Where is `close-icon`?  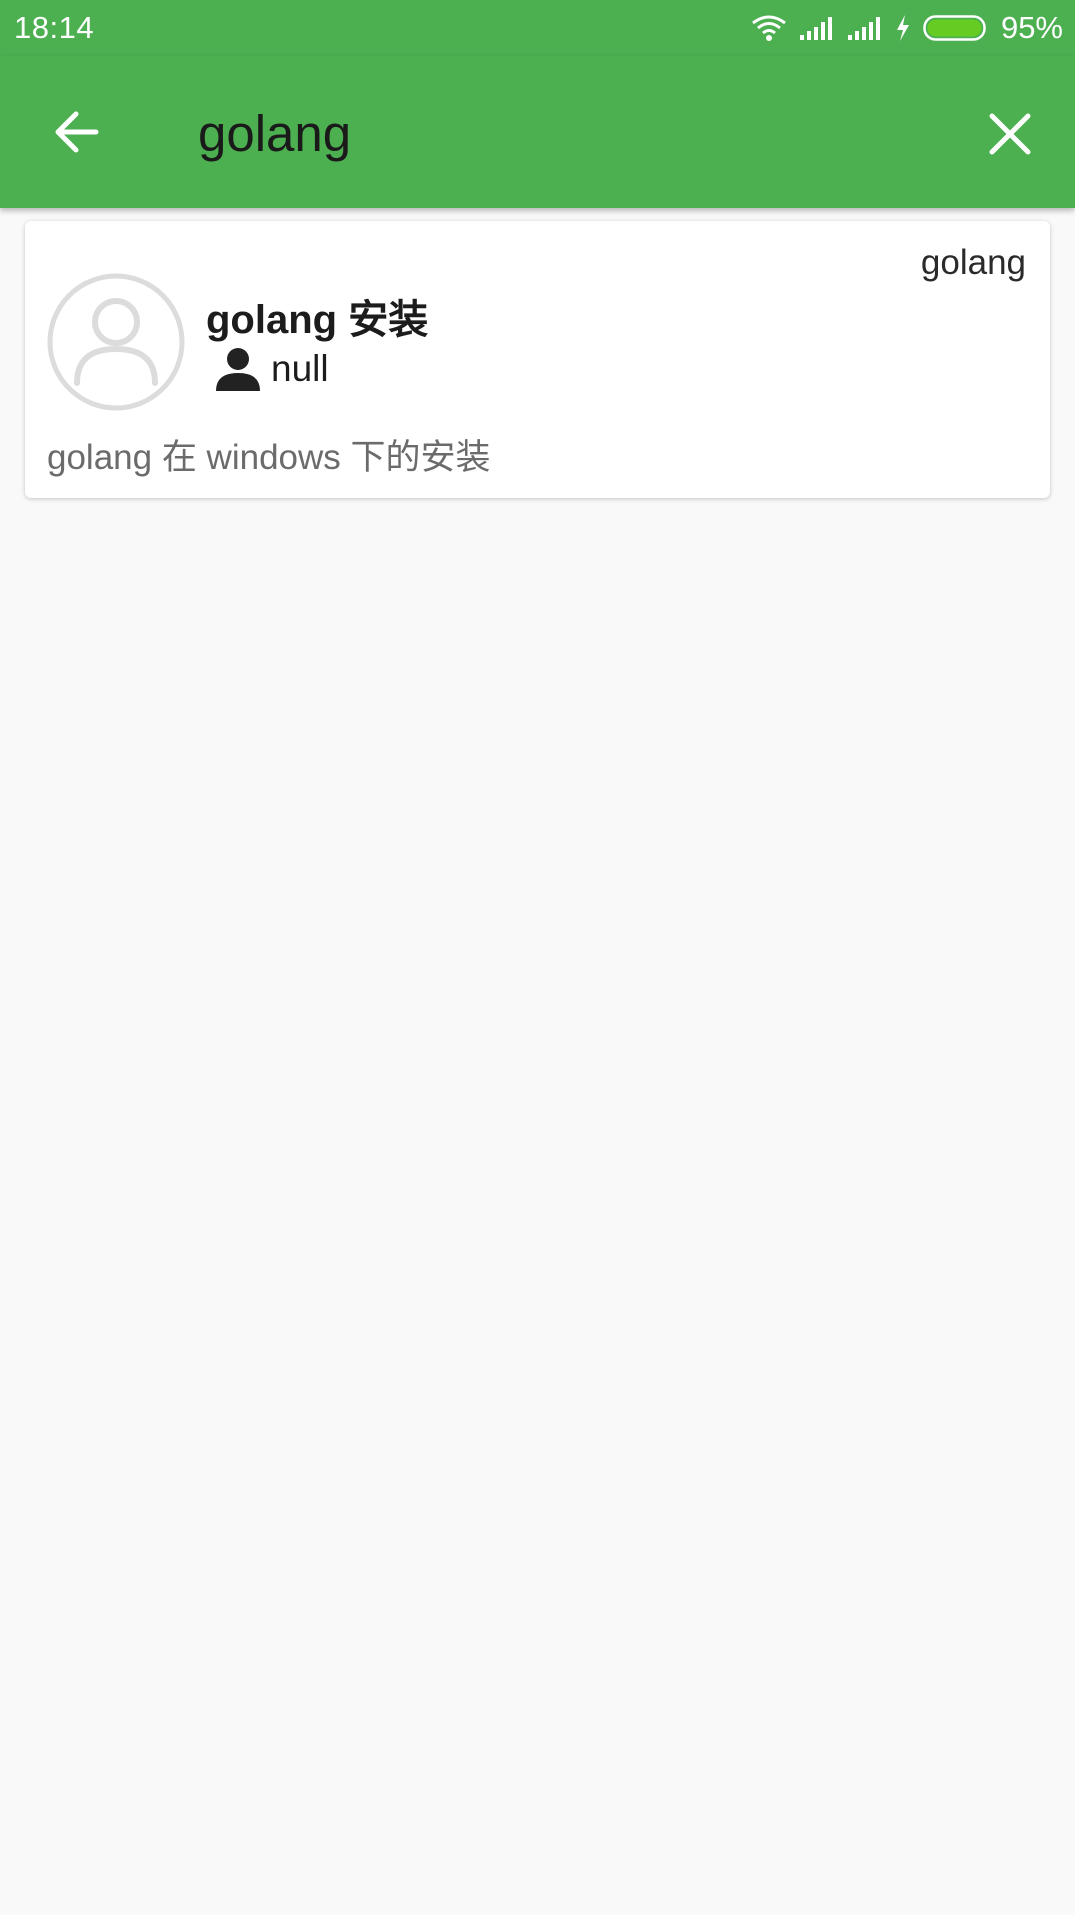 close-icon is located at coordinates (1010, 134).